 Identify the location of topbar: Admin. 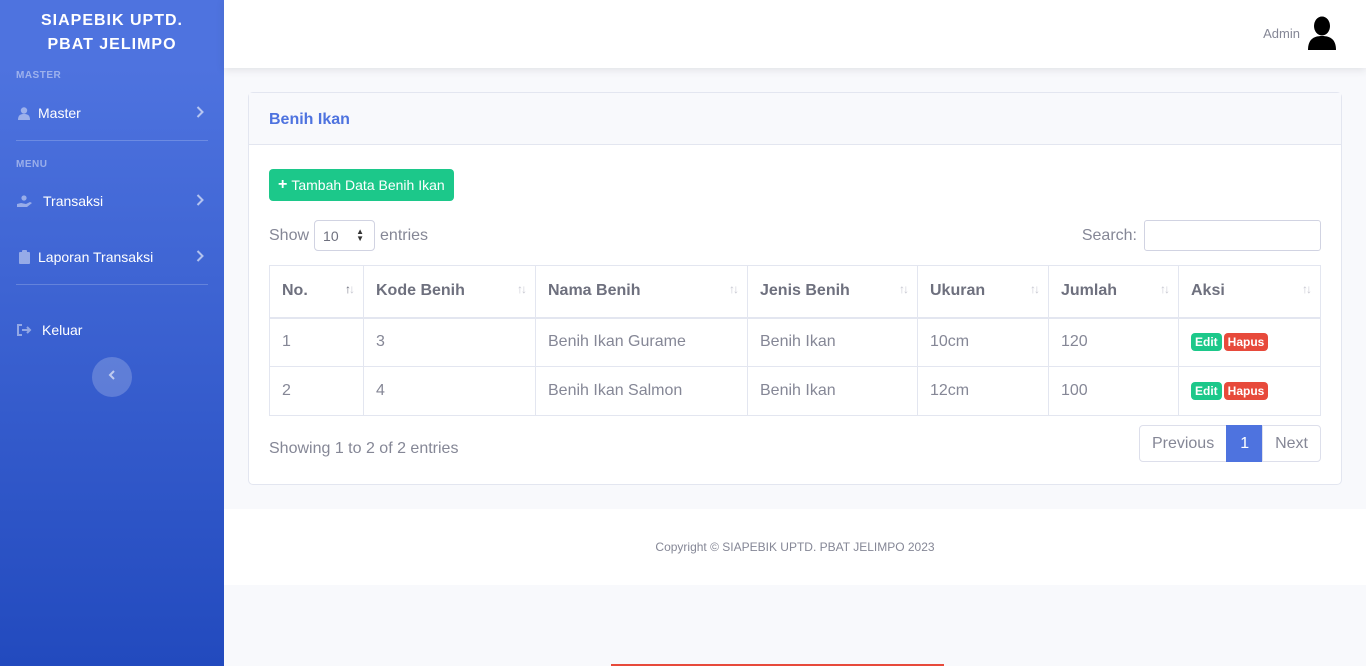
(795, 34).